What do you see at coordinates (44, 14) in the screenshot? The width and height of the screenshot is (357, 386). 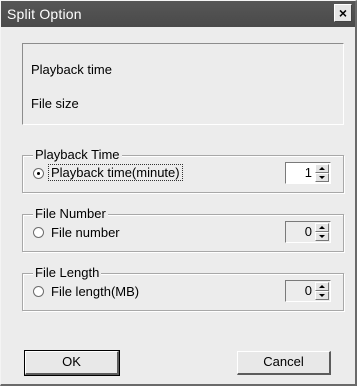 I see `dialog-title: Split Option` at bounding box center [44, 14].